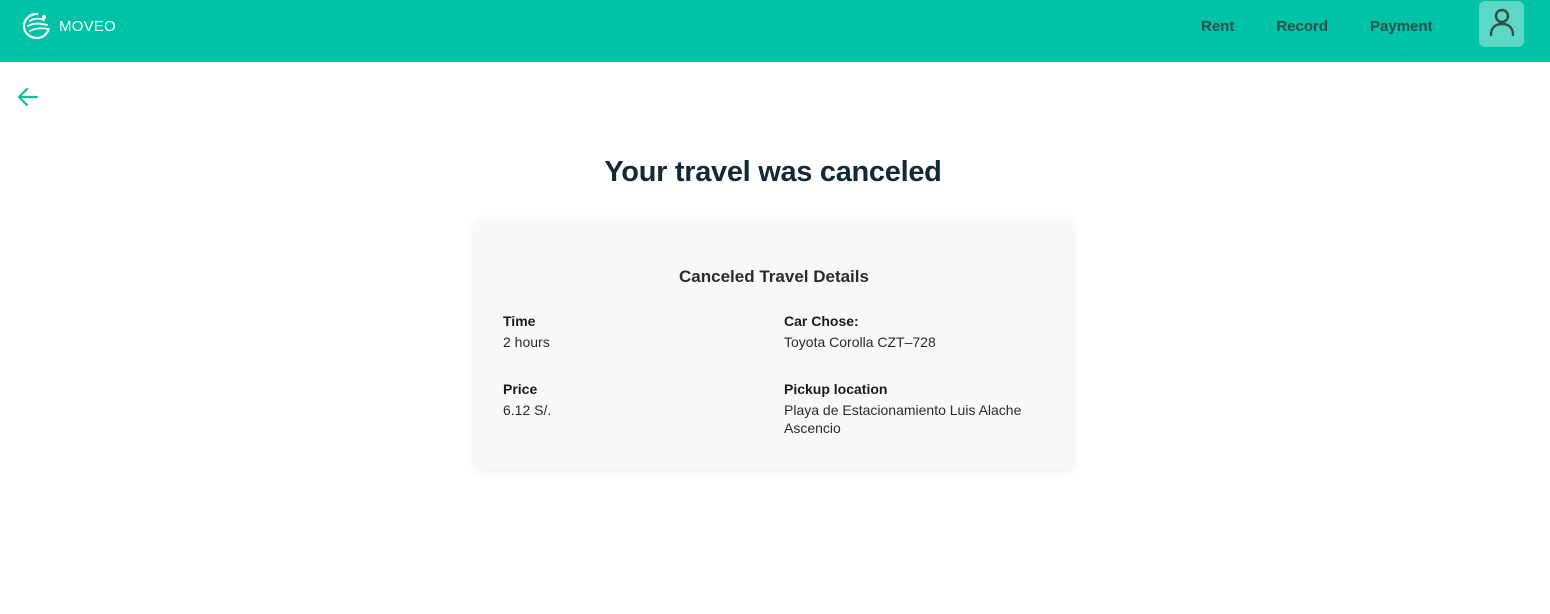  I want to click on time-value: 2 hours, so click(526, 342).